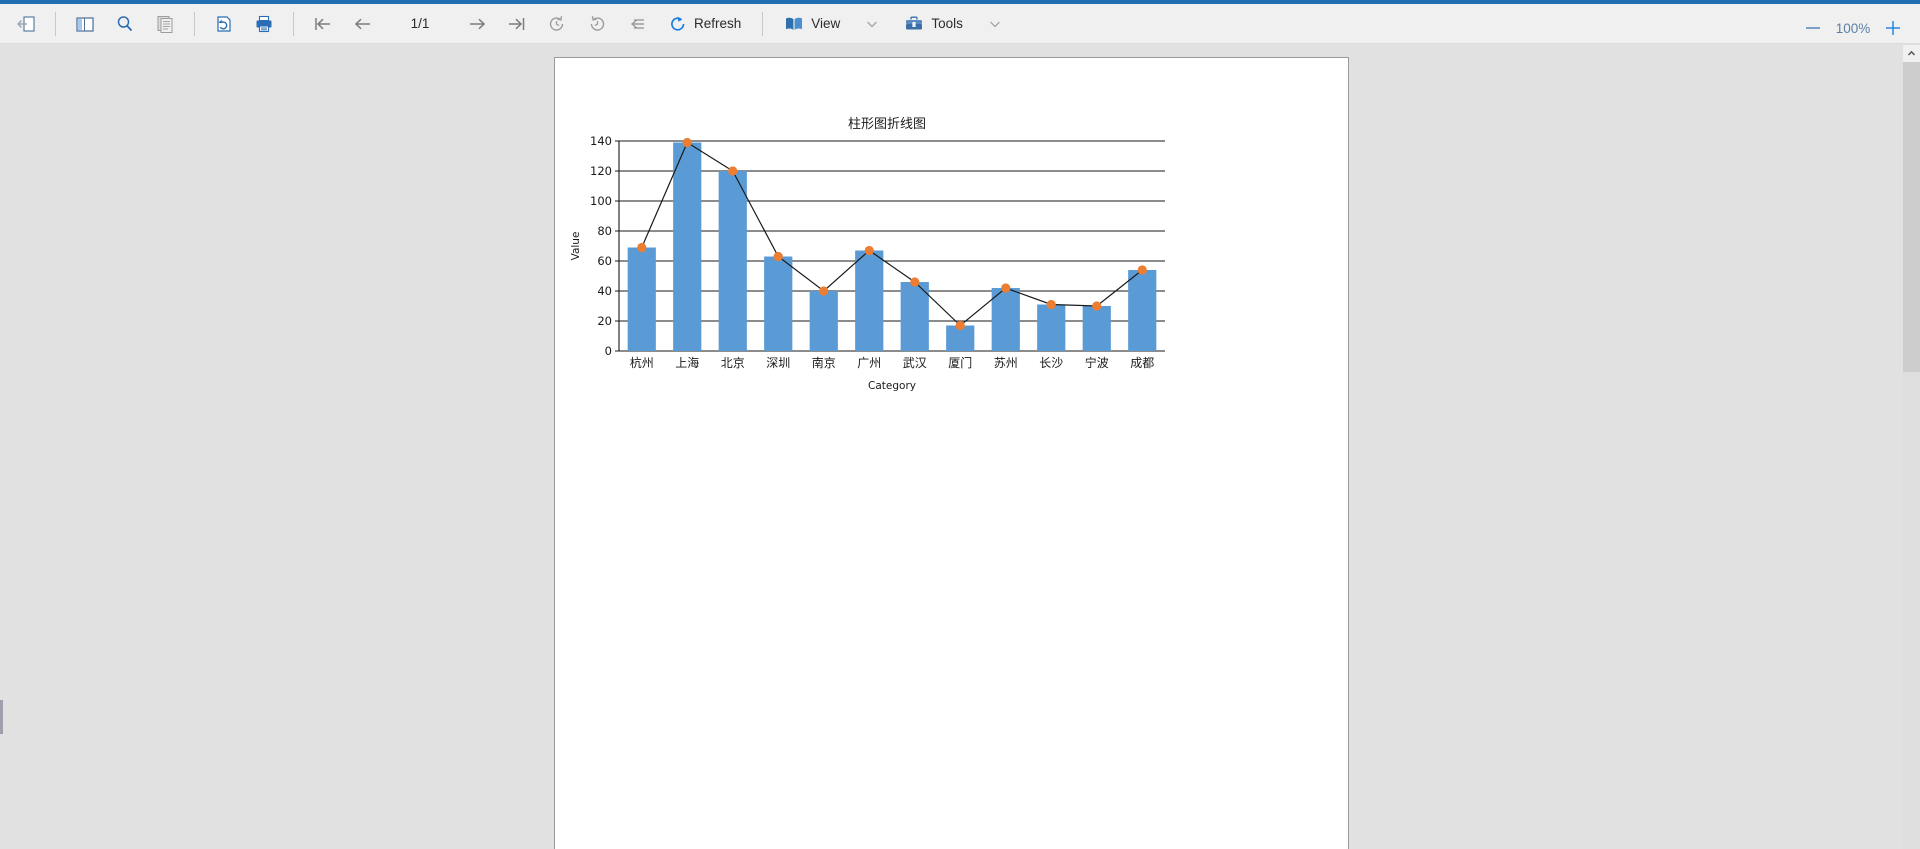  I want to click on magnifier-icon, so click(125, 23).